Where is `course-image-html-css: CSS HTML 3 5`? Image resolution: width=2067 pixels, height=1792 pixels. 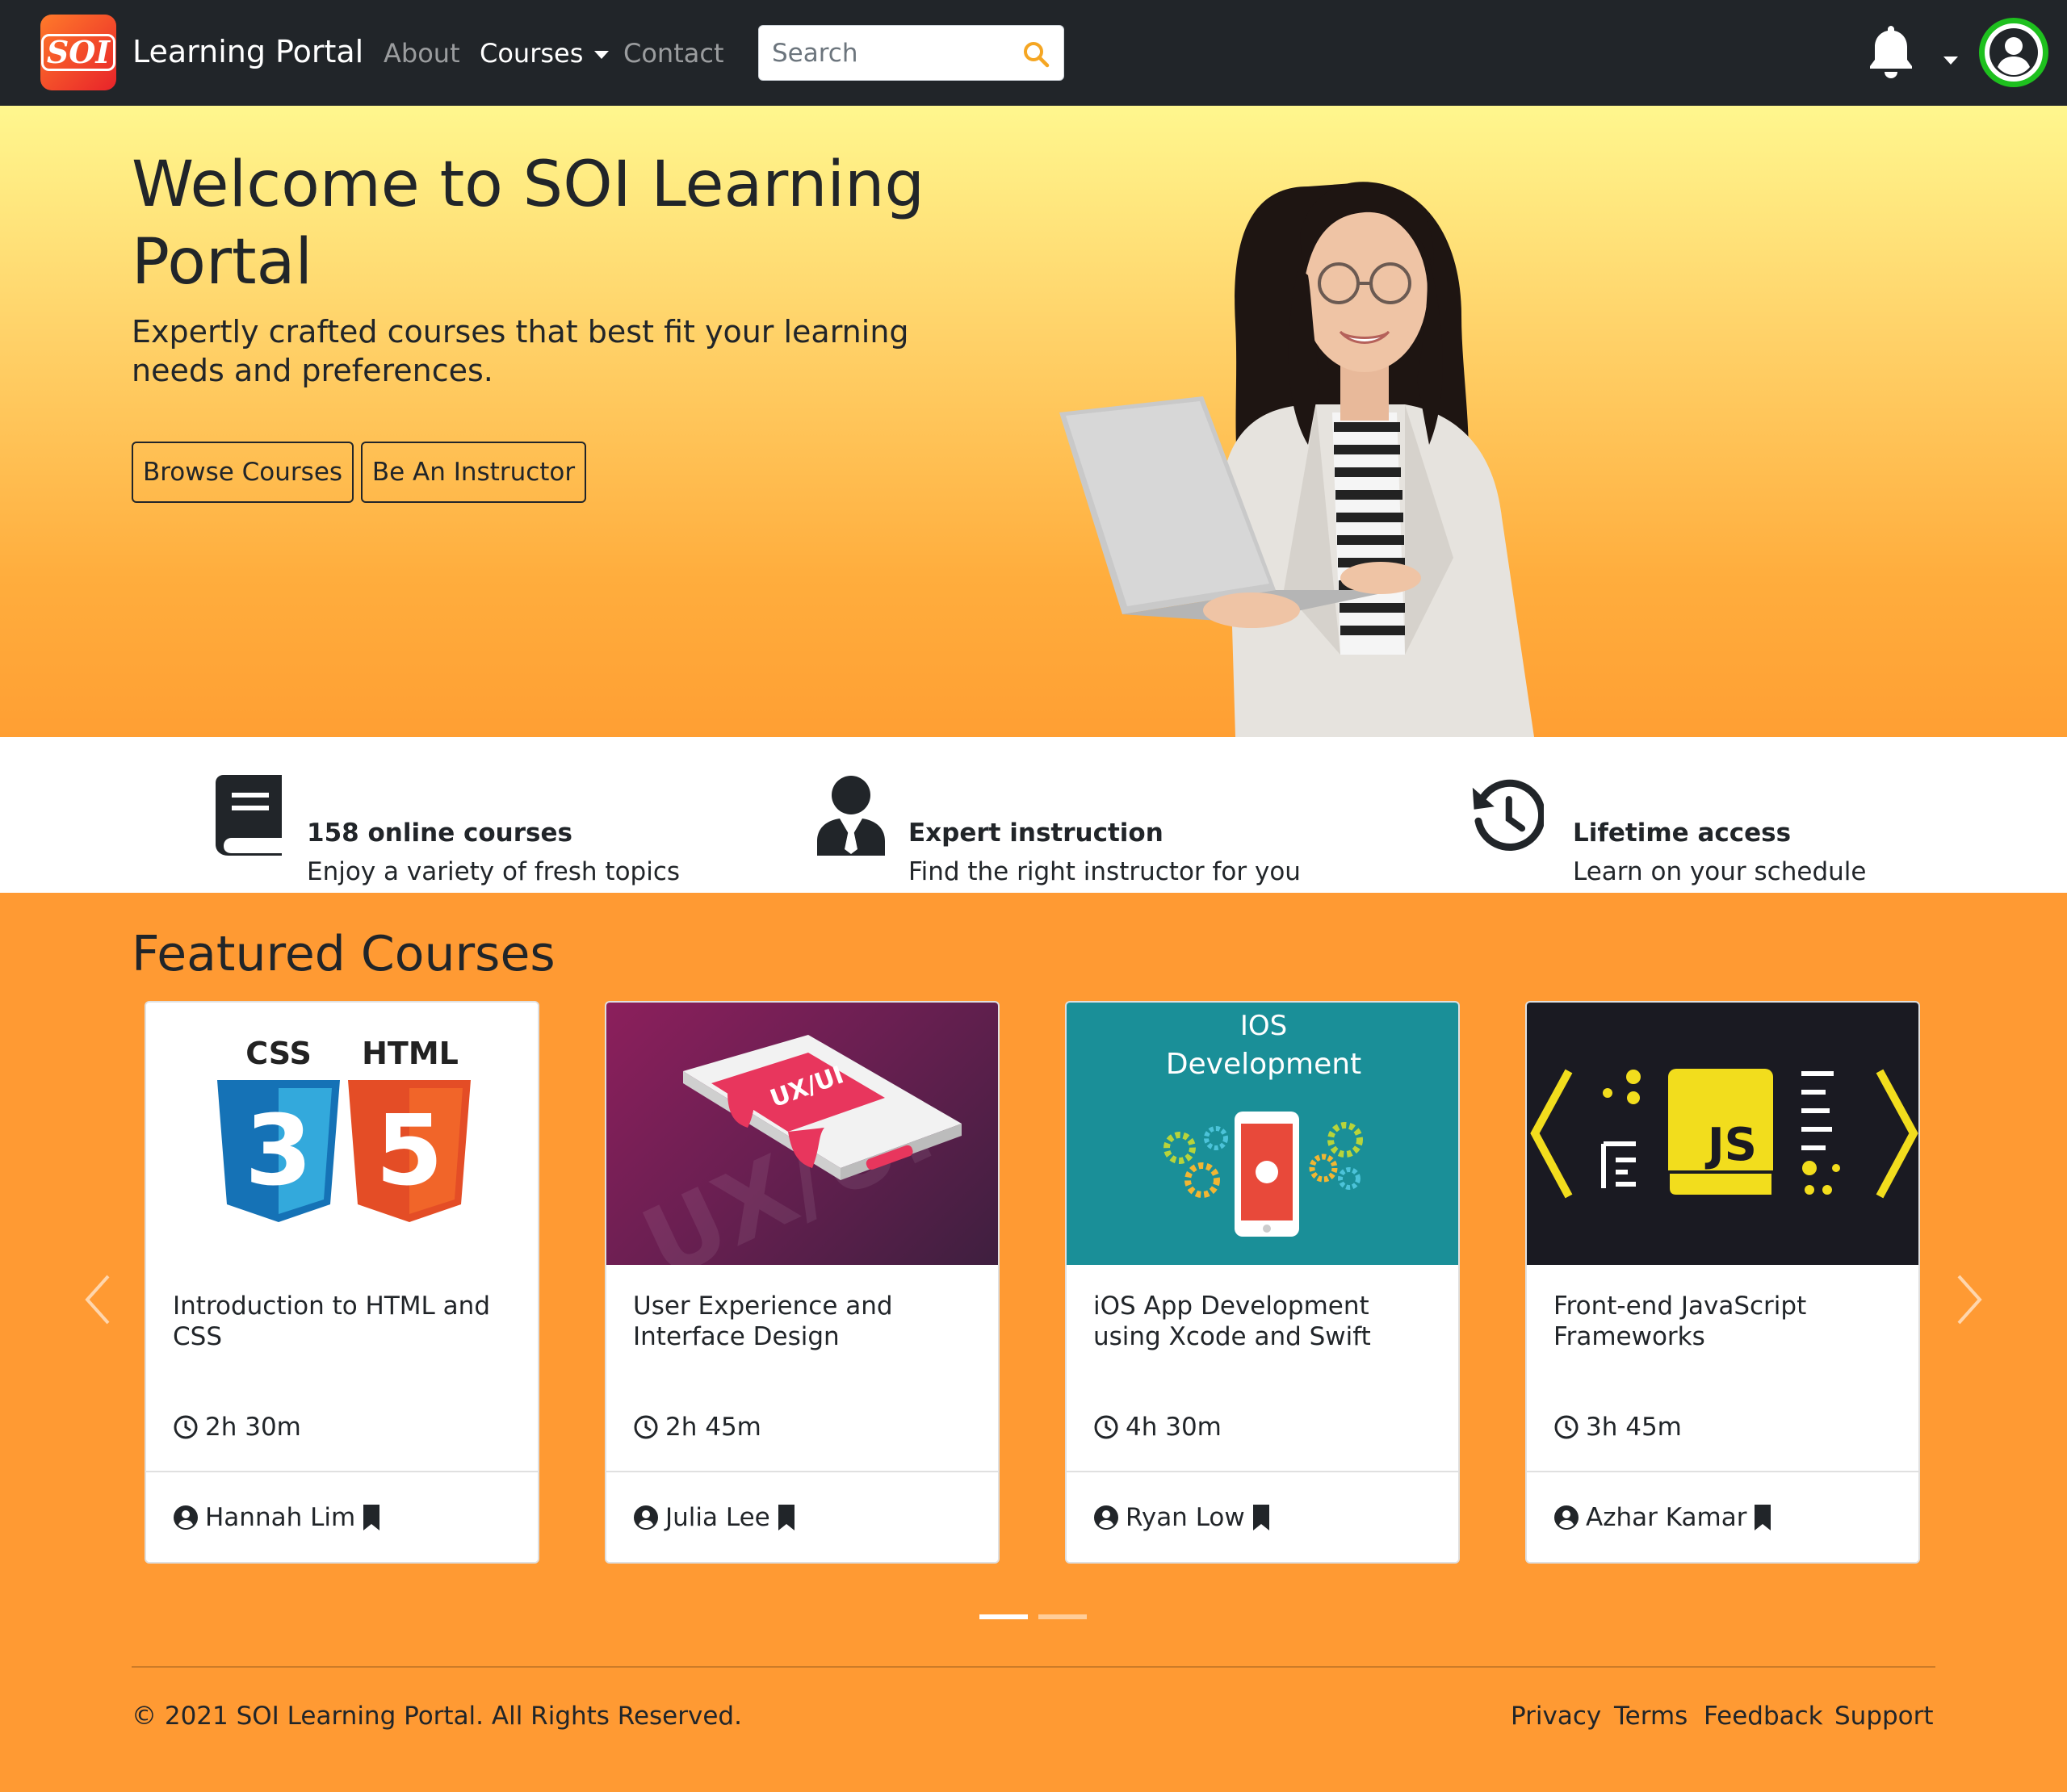 course-image-html-css: CSS HTML 3 5 is located at coordinates (342, 1134).